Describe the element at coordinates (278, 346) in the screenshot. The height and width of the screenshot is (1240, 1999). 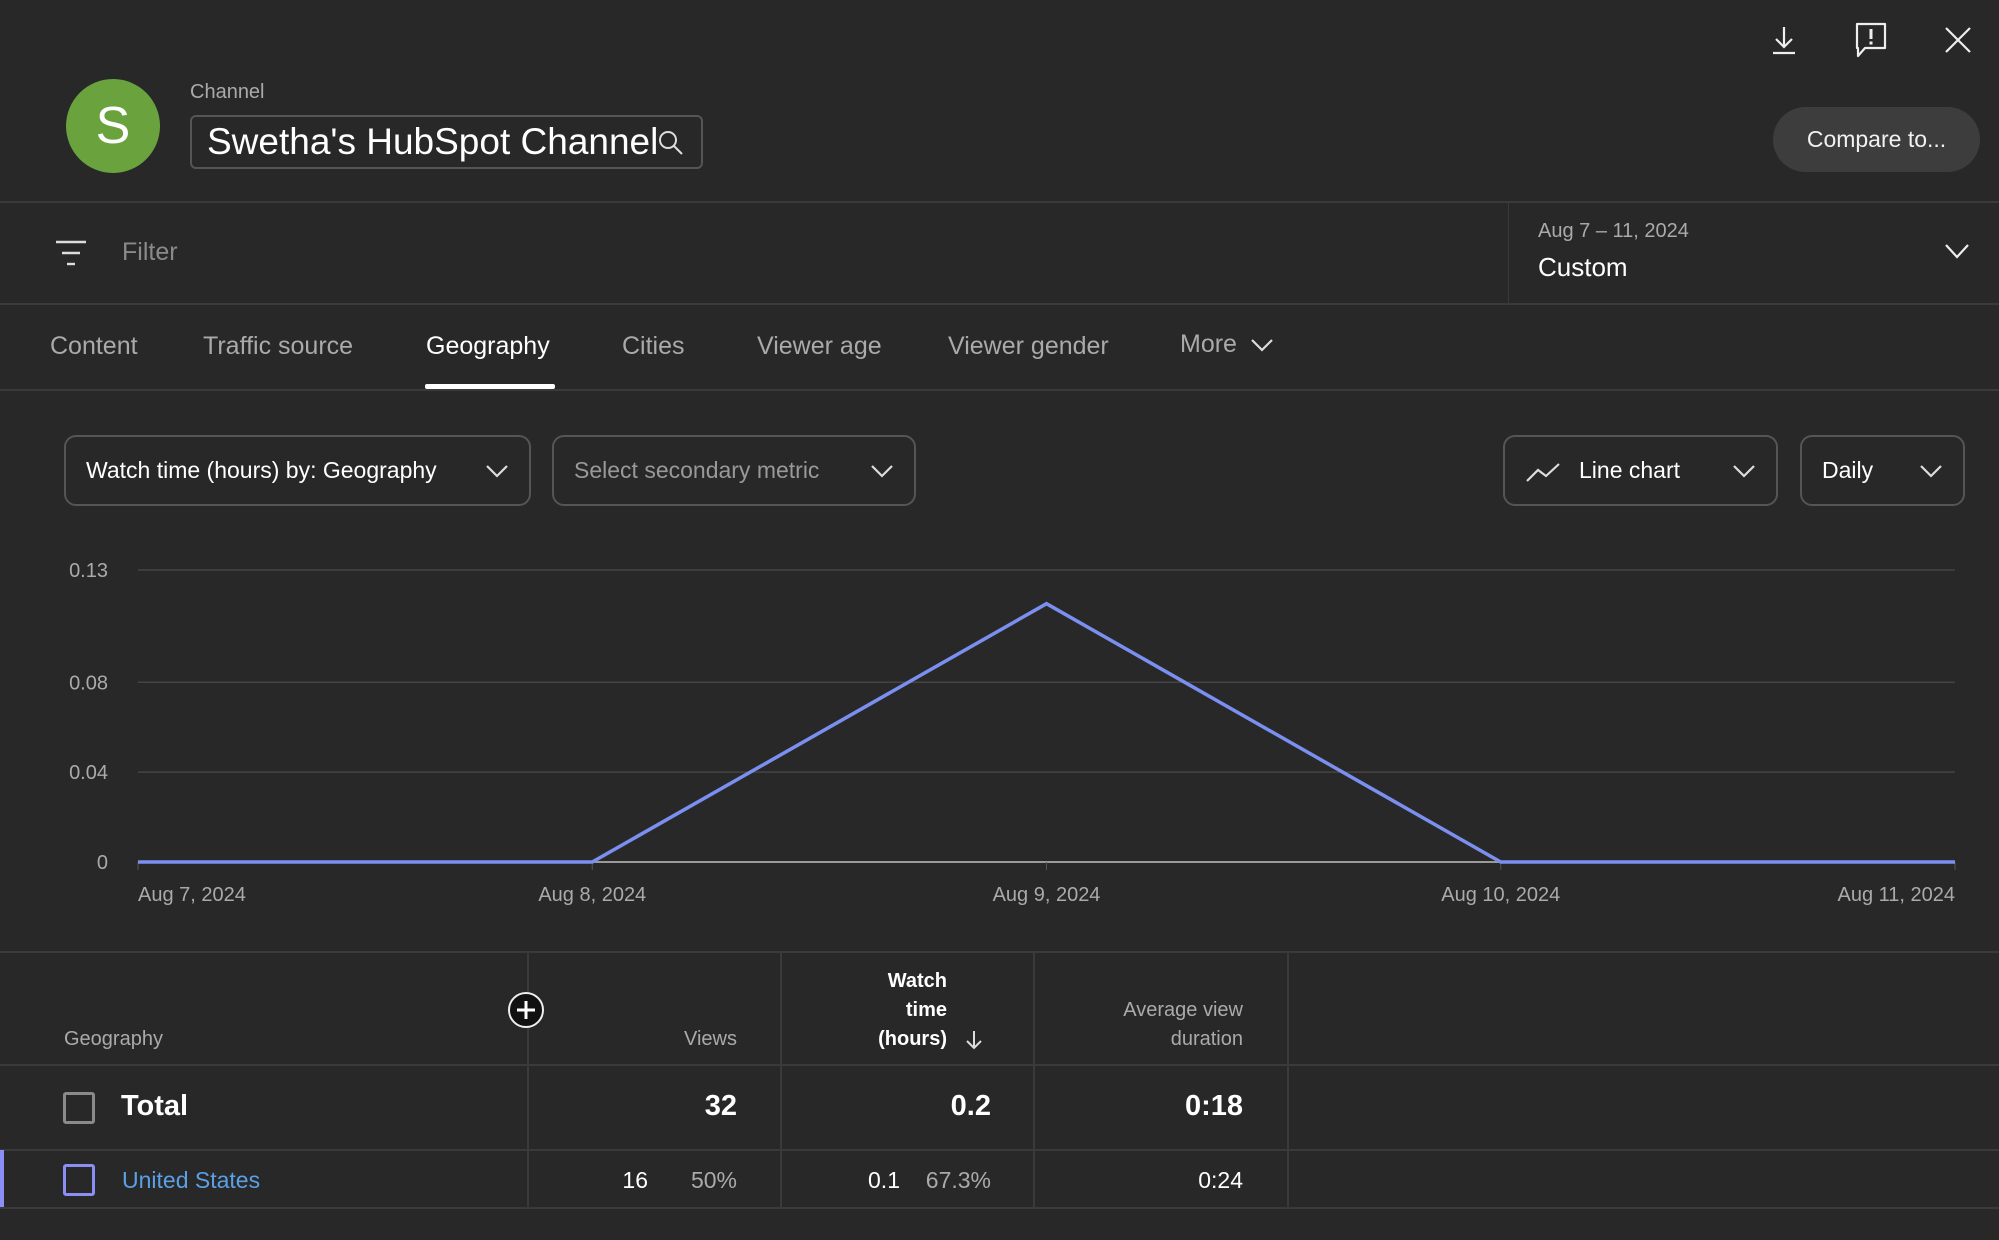
I see `tab-traffic-source: Traffic source` at that location.